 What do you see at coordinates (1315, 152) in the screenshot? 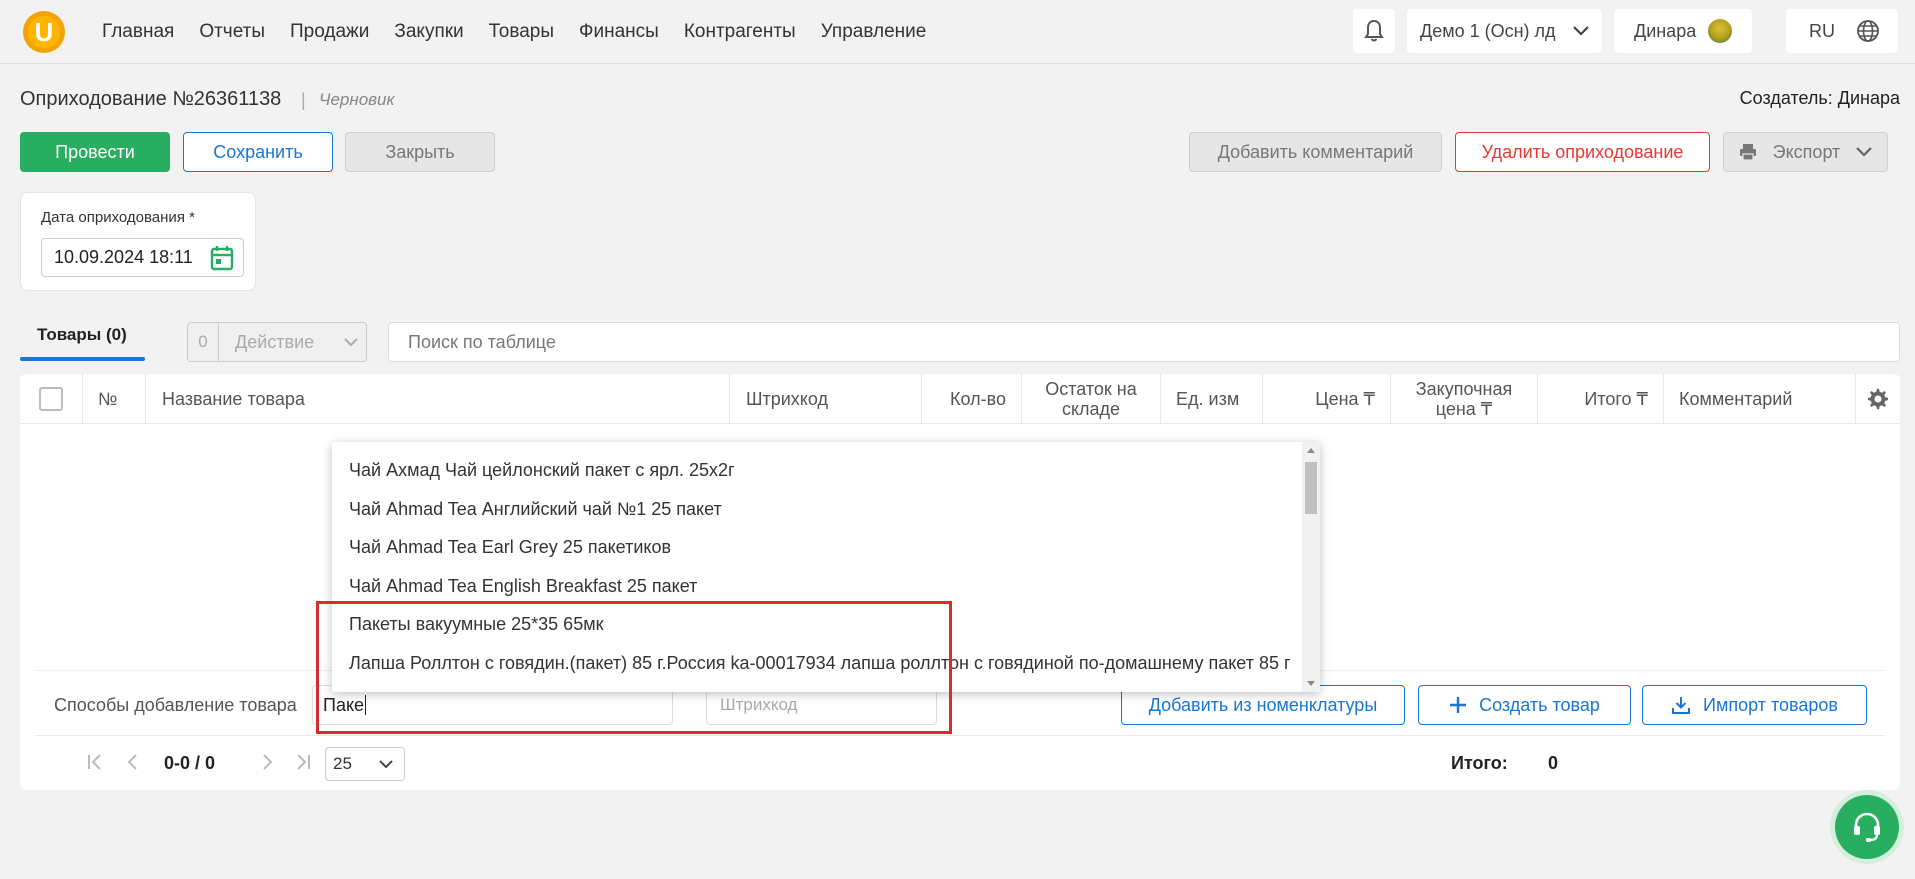
I see `add-comment-button: Добавить комментарий` at bounding box center [1315, 152].